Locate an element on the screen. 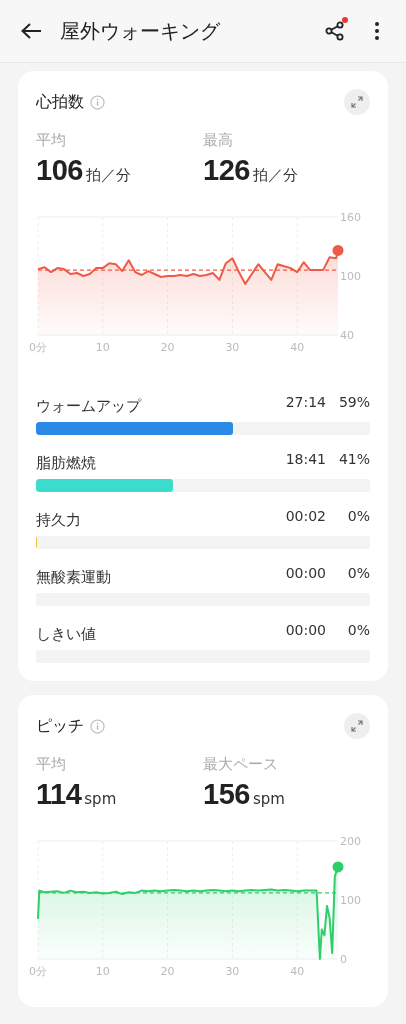 The width and height of the screenshot is (406, 1024). more-icon is located at coordinates (377, 31).